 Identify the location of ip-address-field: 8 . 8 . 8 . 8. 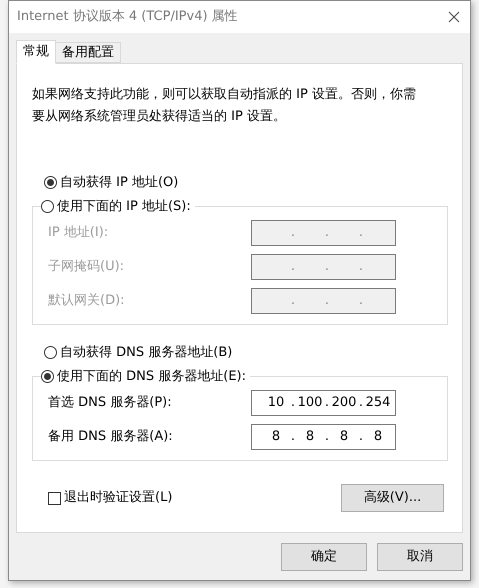
(323, 437).